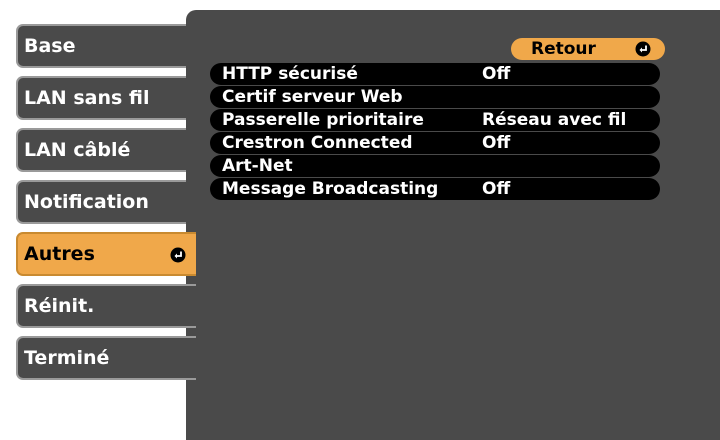 The image size is (720, 440). Describe the element at coordinates (86, 202) in the screenshot. I see `sidebar-item-label: Notification` at that location.